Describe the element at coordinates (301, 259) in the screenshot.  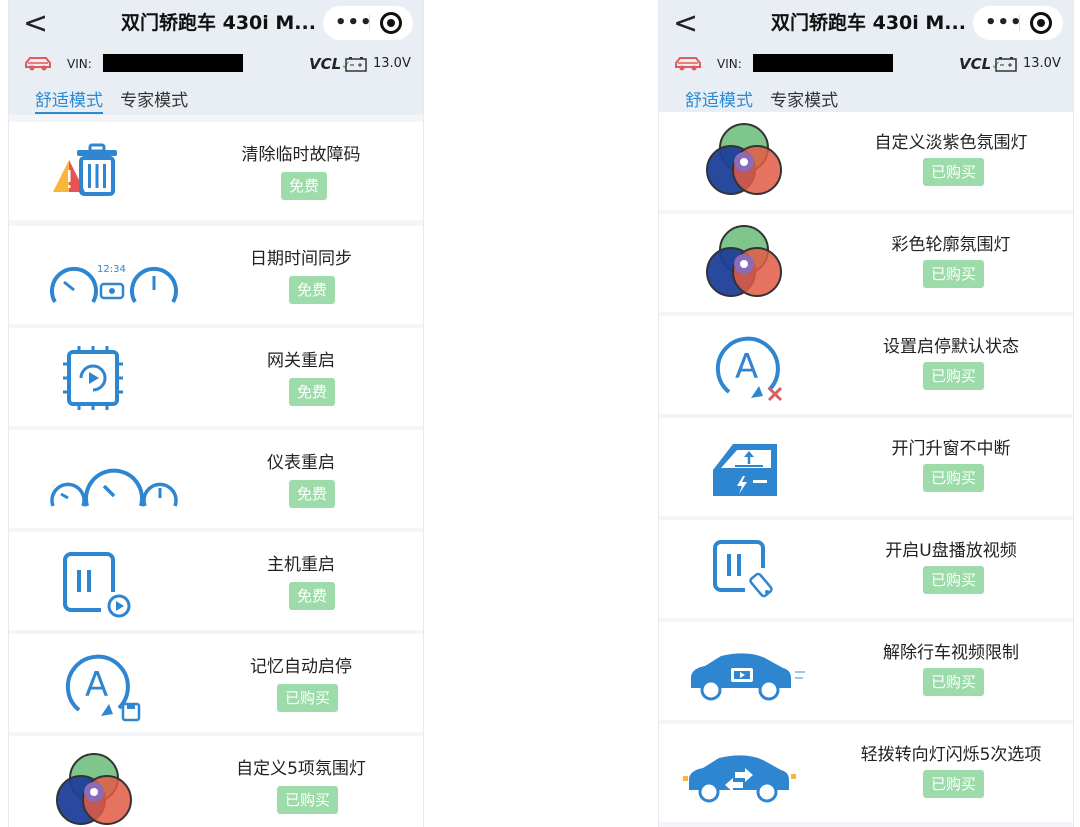
I see `function-name: 日期时间同步` at that location.